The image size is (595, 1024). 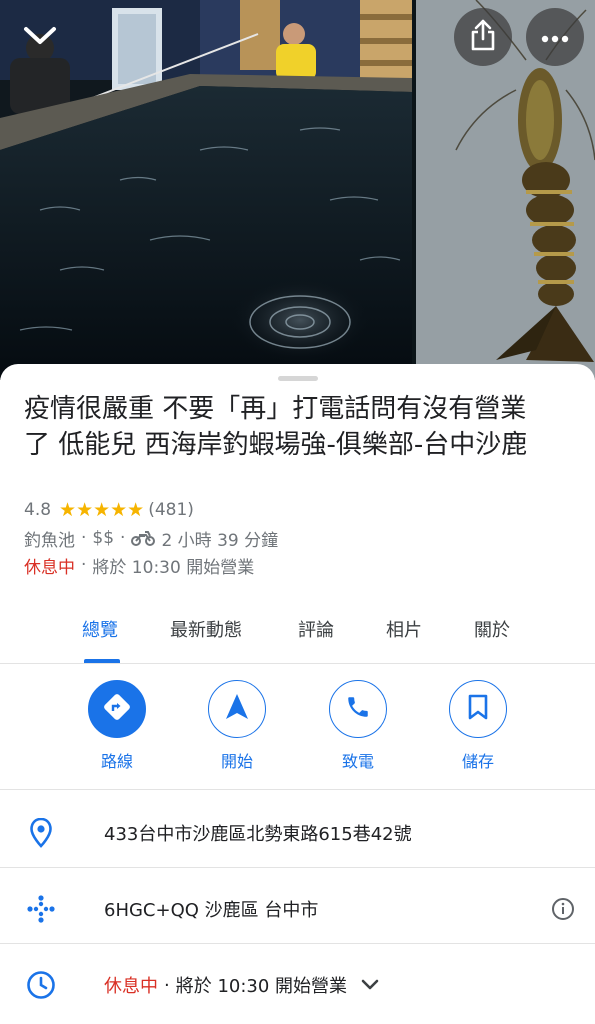 What do you see at coordinates (261, 986) in the screenshot?
I see `hours-next-open: 將於 10:30 開始營業` at bounding box center [261, 986].